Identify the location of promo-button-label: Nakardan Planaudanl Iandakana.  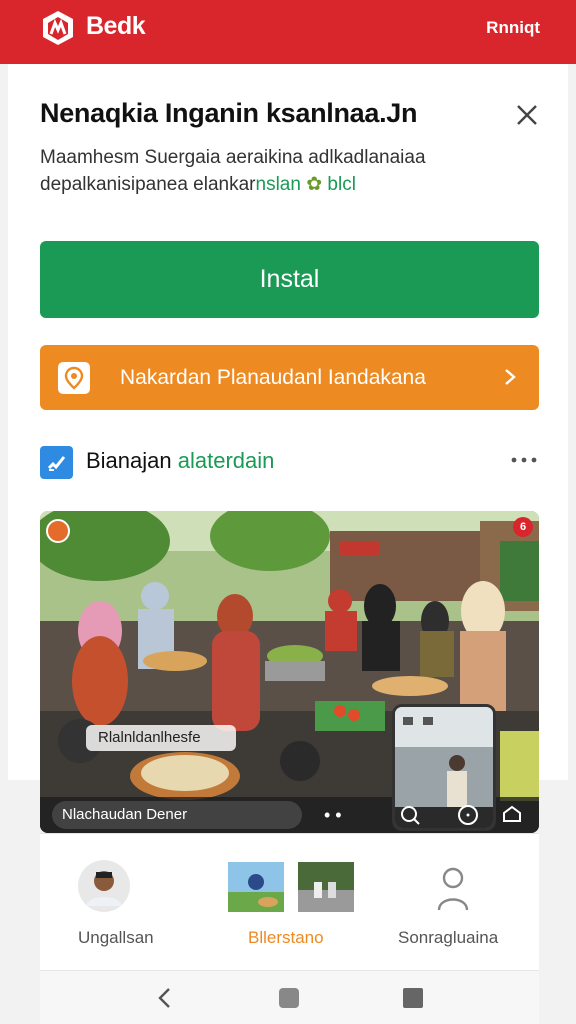
(273, 377).